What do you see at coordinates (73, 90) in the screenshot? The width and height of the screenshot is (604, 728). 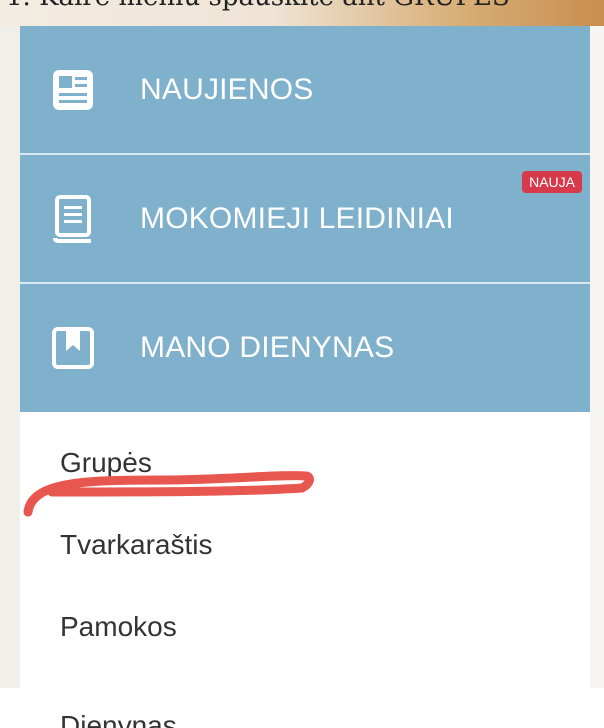 I see `newspaper-icon` at bounding box center [73, 90].